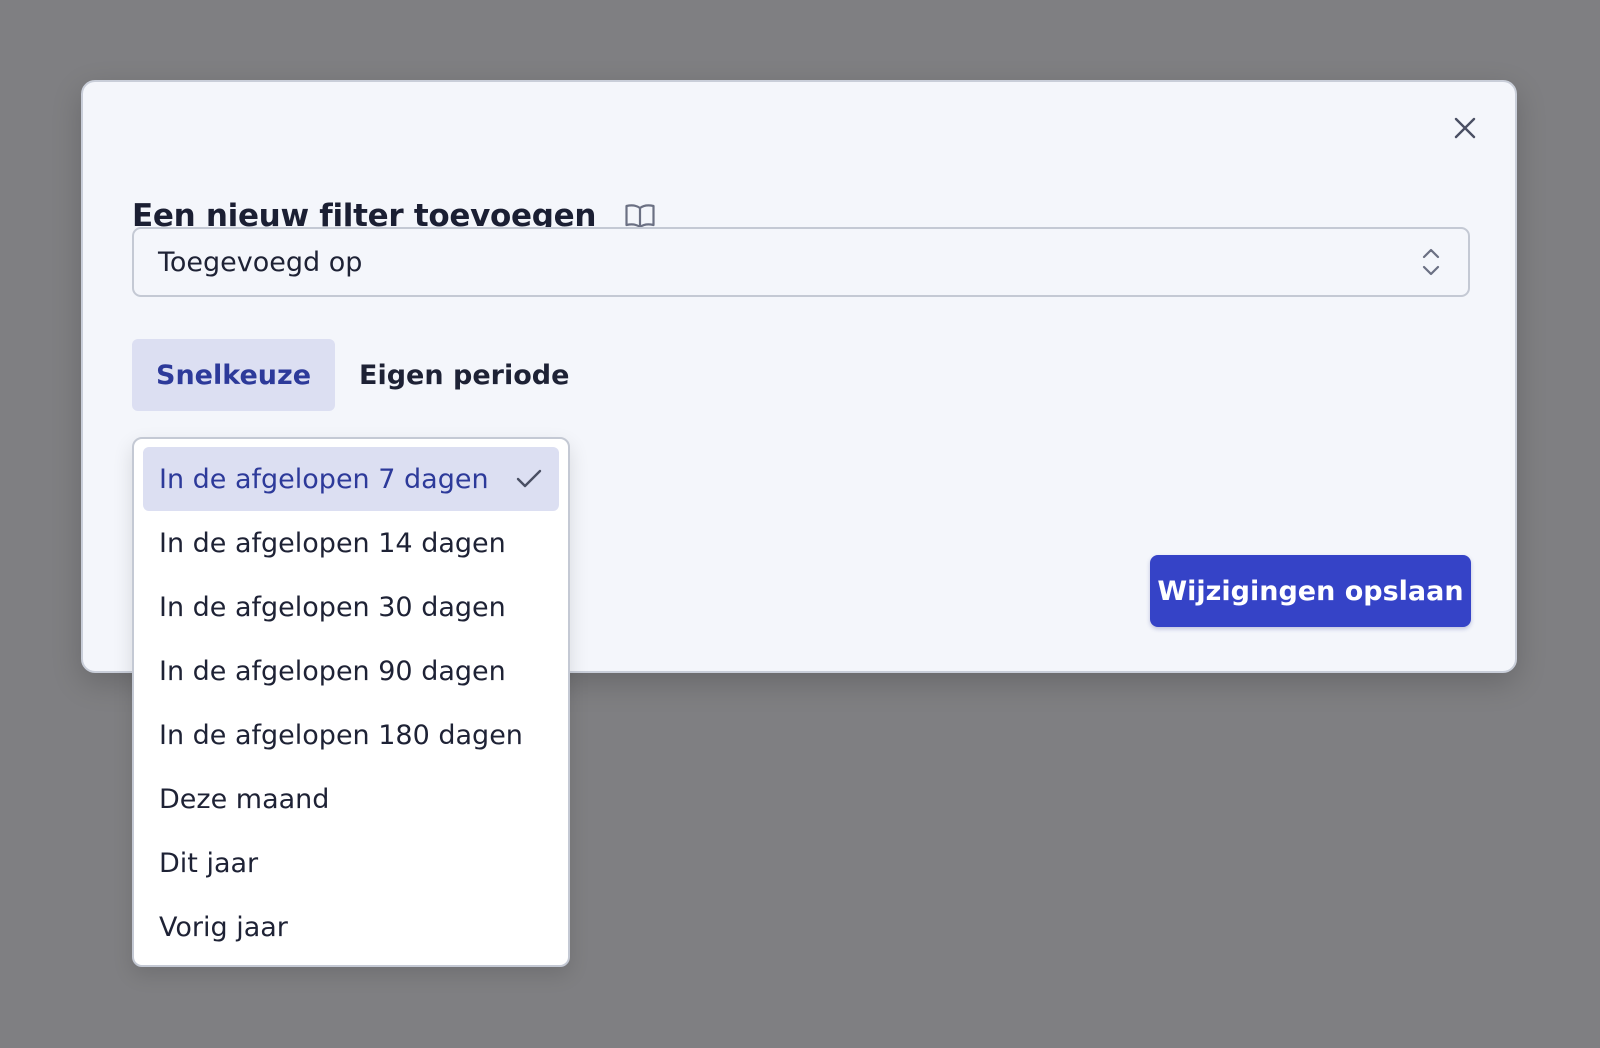 The width and height of the screenshot is (1600, 1048). Describe the element at coordinates (464, 375) in the screenshot. I see `tab-eigen-periode: Eigen periode` at that location.